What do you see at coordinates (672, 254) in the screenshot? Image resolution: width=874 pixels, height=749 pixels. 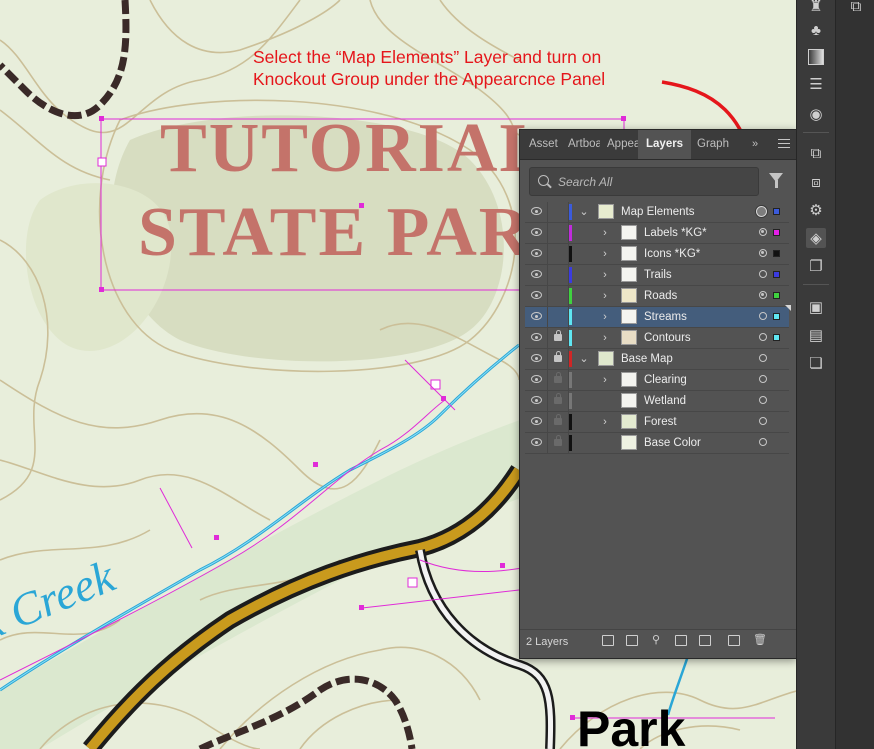 I see `layer-name: Icons *KG*` at bounding box center [672, 254].